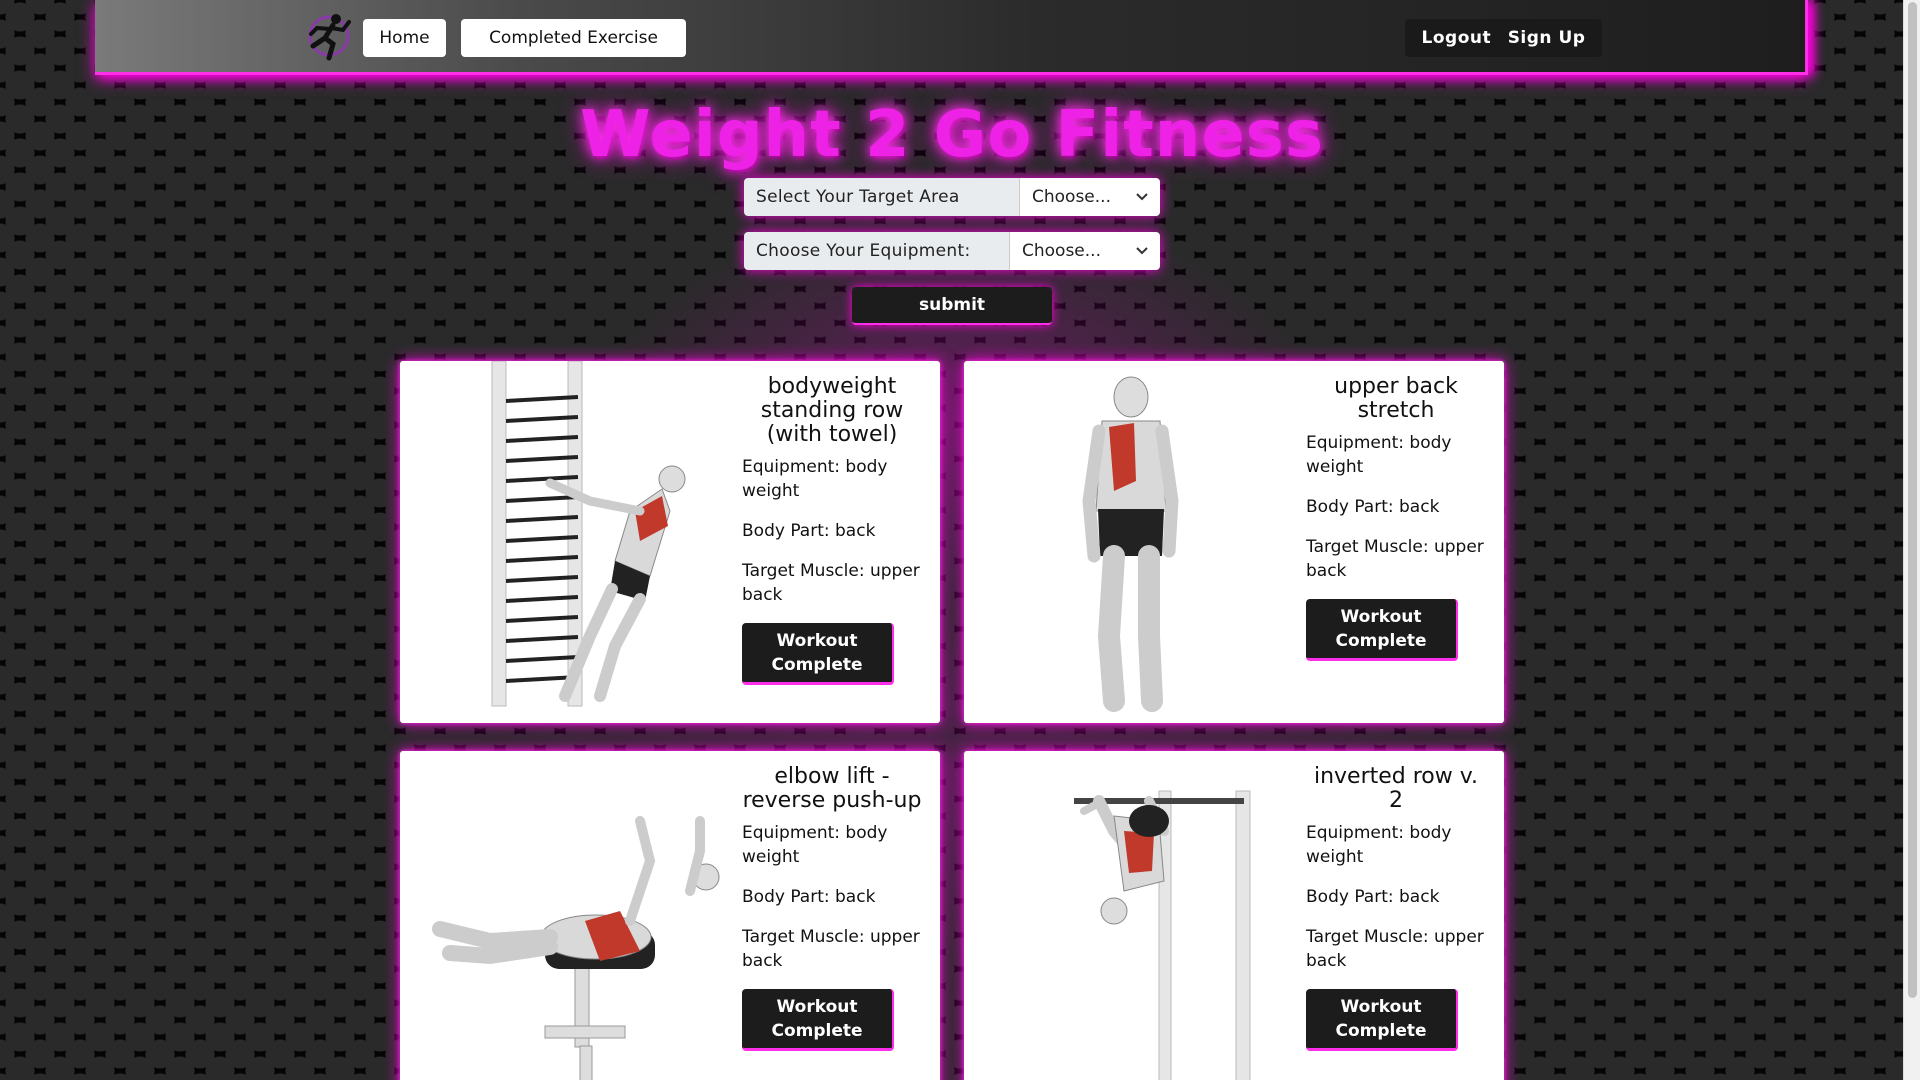 This screenshot has height=1080, width=1920. I want to click on signup-link: Sign Up, so click(1547, 38).